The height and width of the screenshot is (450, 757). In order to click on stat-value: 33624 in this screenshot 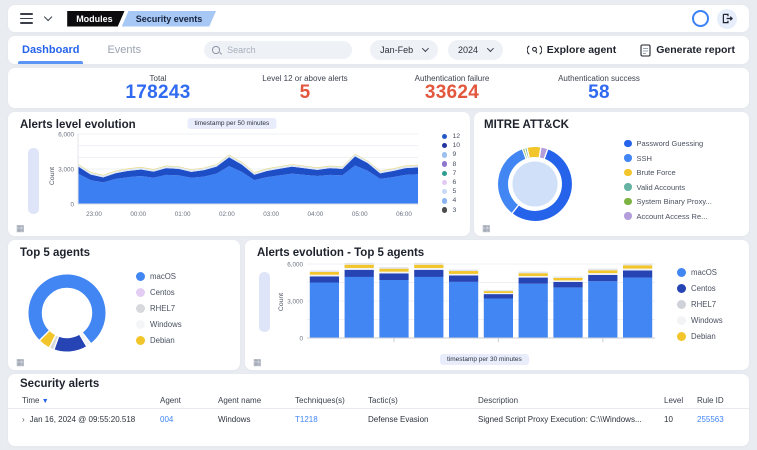, I will do `click(452, 92)`.